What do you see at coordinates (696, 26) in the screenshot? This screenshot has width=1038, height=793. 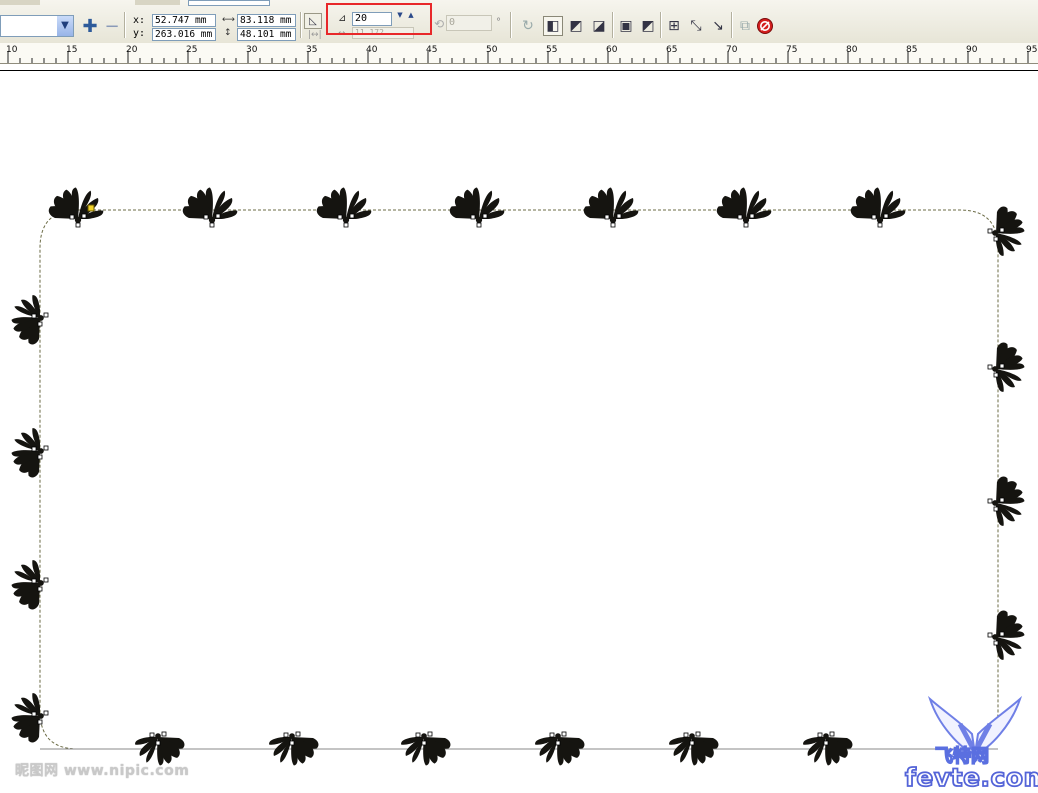 I see `start-end-properties-icon: ⤡` at bounding box center [696, 26].